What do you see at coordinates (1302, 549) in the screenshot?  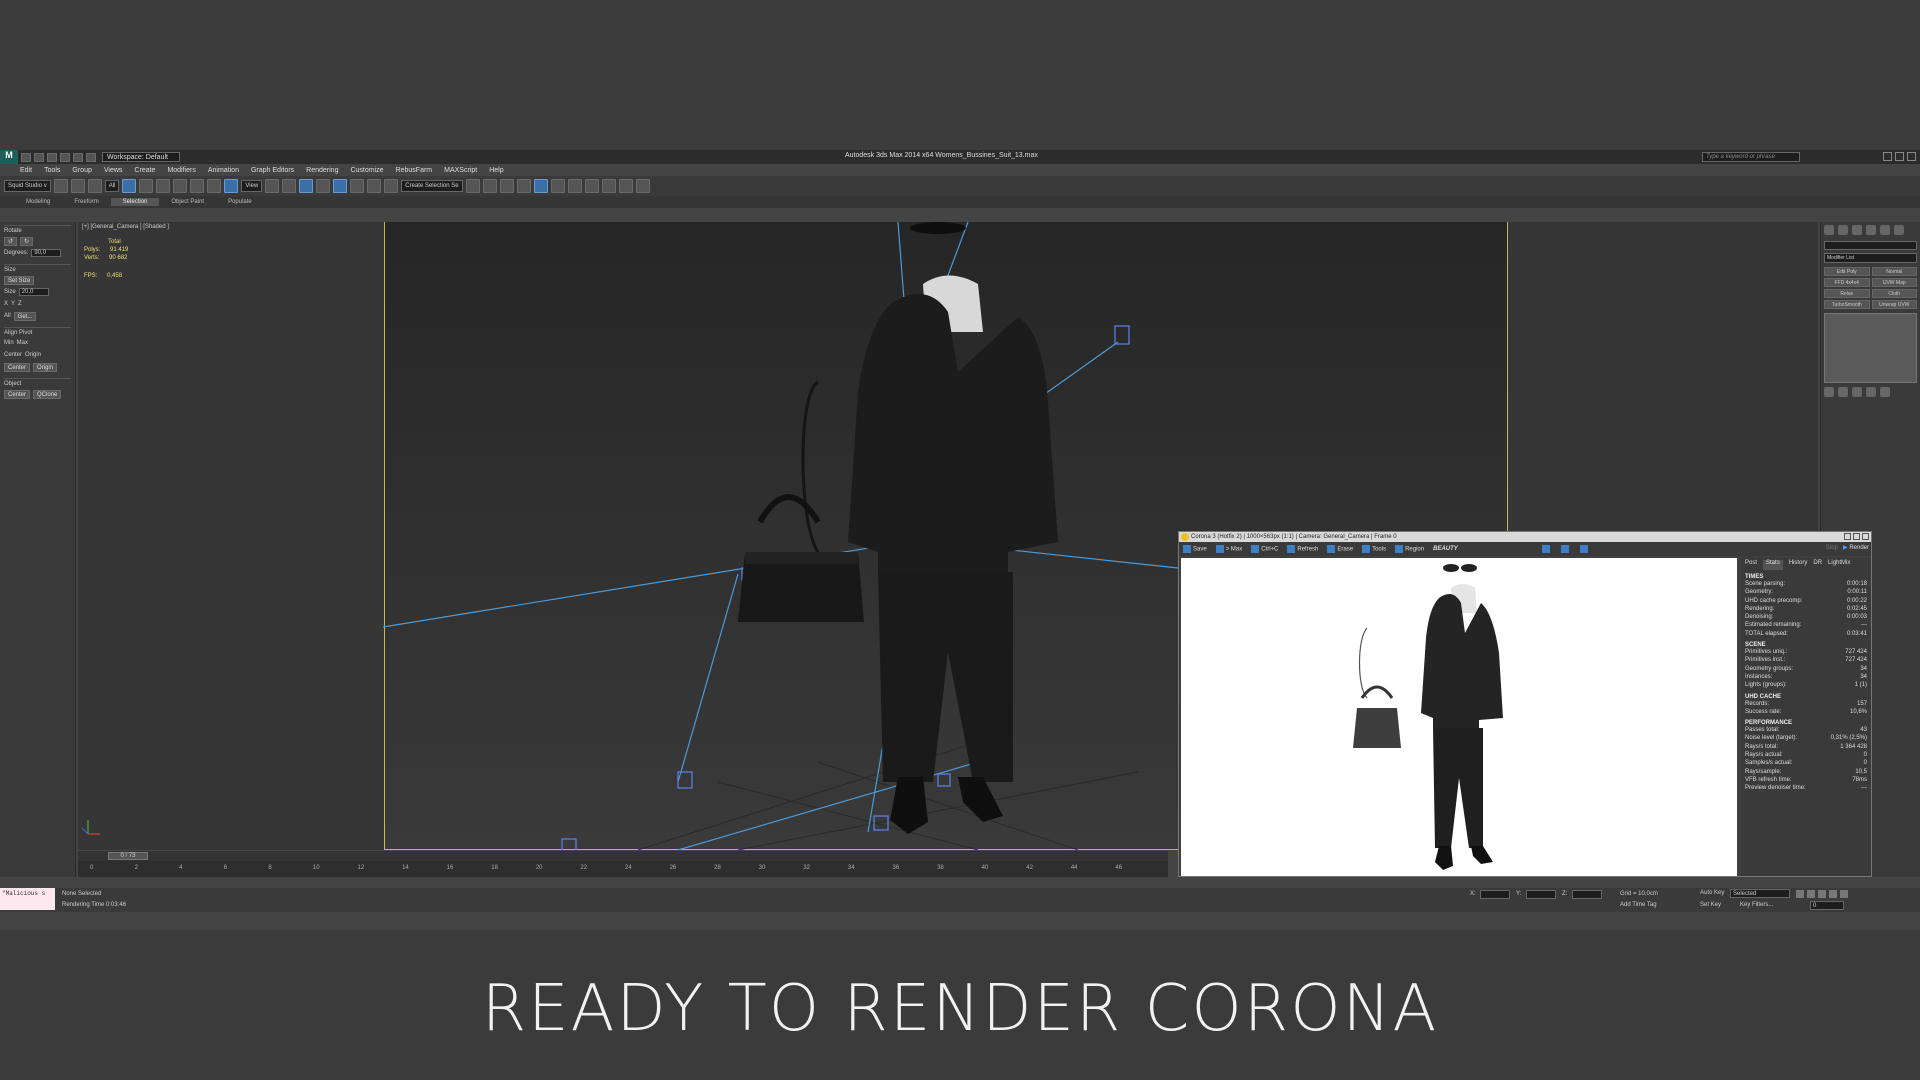 I see `vfb-refresh-button: Refresh` at bounding box center [1302, 549].